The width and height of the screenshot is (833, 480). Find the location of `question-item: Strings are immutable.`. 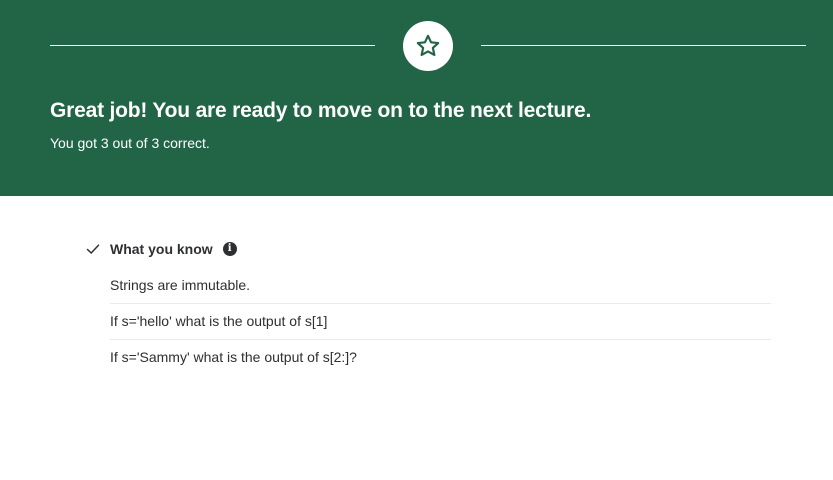

question-item: Strings are immutable. is located at coordinates (440, 286).